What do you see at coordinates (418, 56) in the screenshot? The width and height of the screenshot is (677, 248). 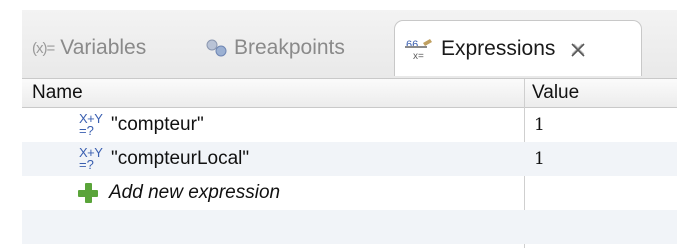 I see `svg-text: x=` at bounding box center [418, 56].